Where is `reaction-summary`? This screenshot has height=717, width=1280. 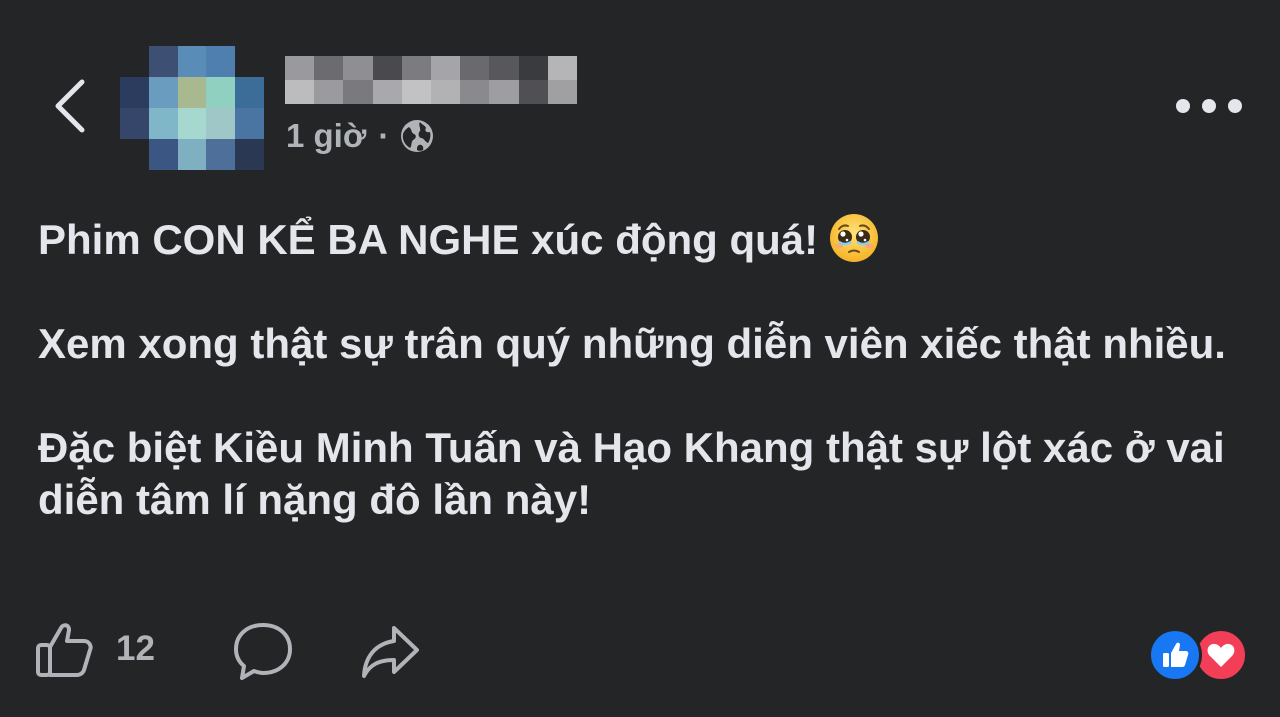
reaction-summary is located at coordinates (1198, 655).